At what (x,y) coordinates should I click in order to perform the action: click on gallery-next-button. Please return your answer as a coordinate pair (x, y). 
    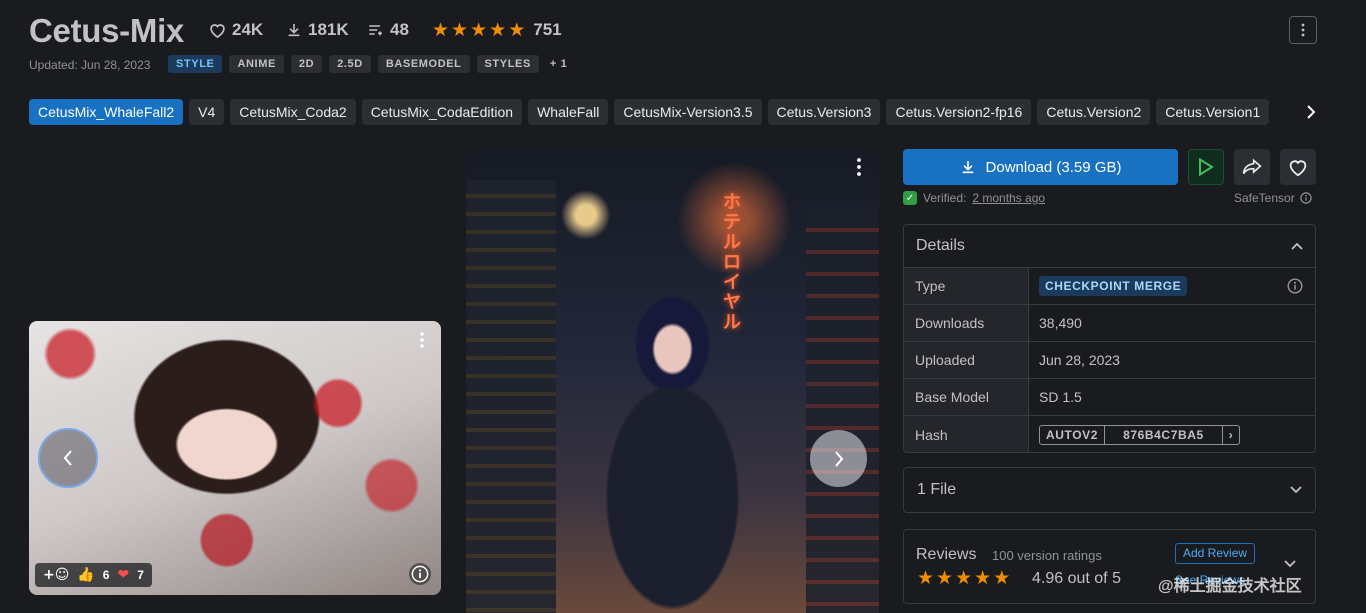
    Looking at the image, I should click on (838, 458).